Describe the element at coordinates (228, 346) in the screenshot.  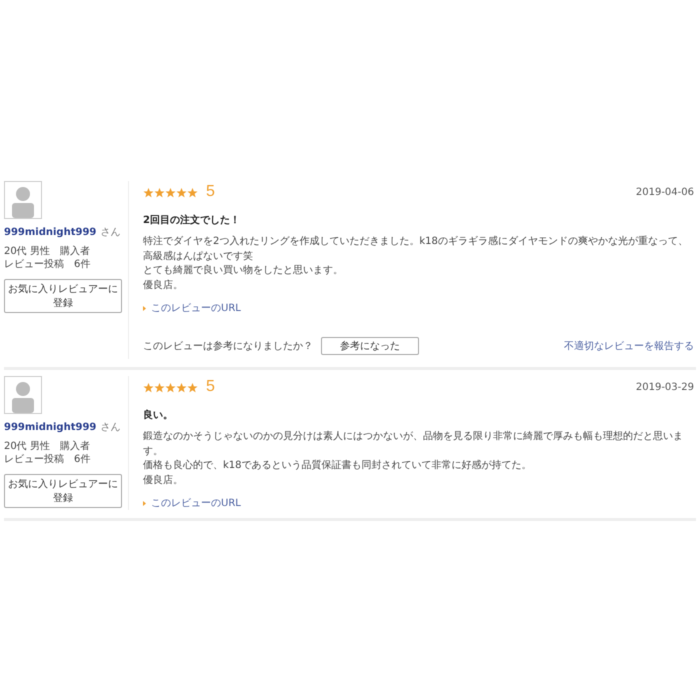
I see `helpful-question: このレビューは参考になりましたか？` at that location.